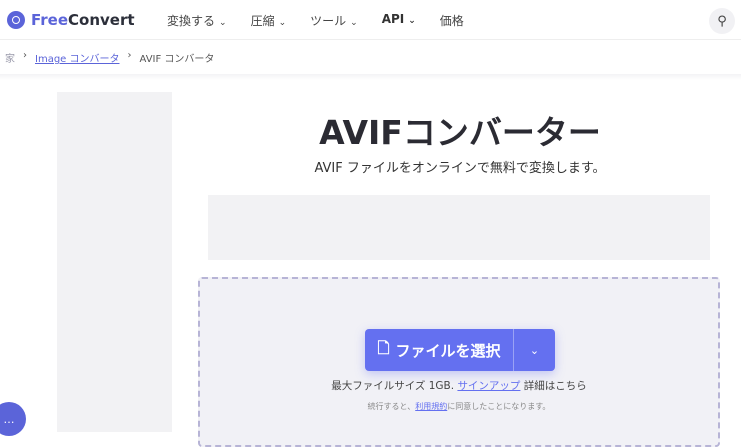 The image size is (741, 447). What do you see at coordinates (16, 20) in the screenshot?
I see `logo-icon` at bounding box center [16, 20].